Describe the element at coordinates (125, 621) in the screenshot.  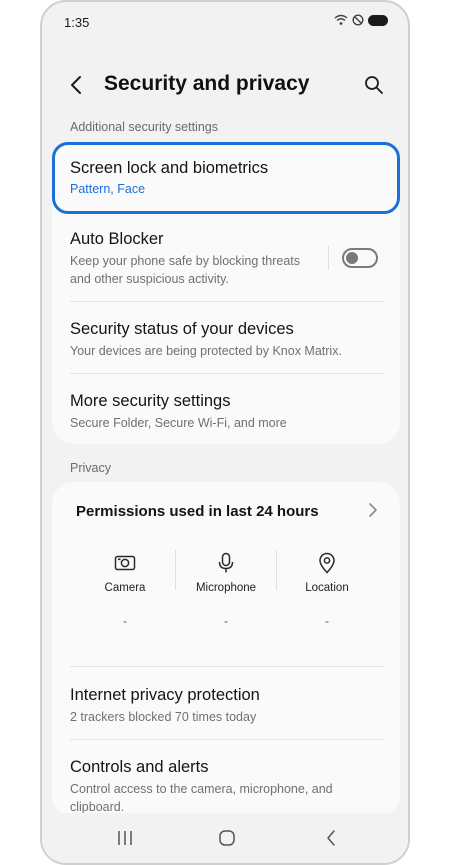
I see `permission-camera-value: -` at that location.